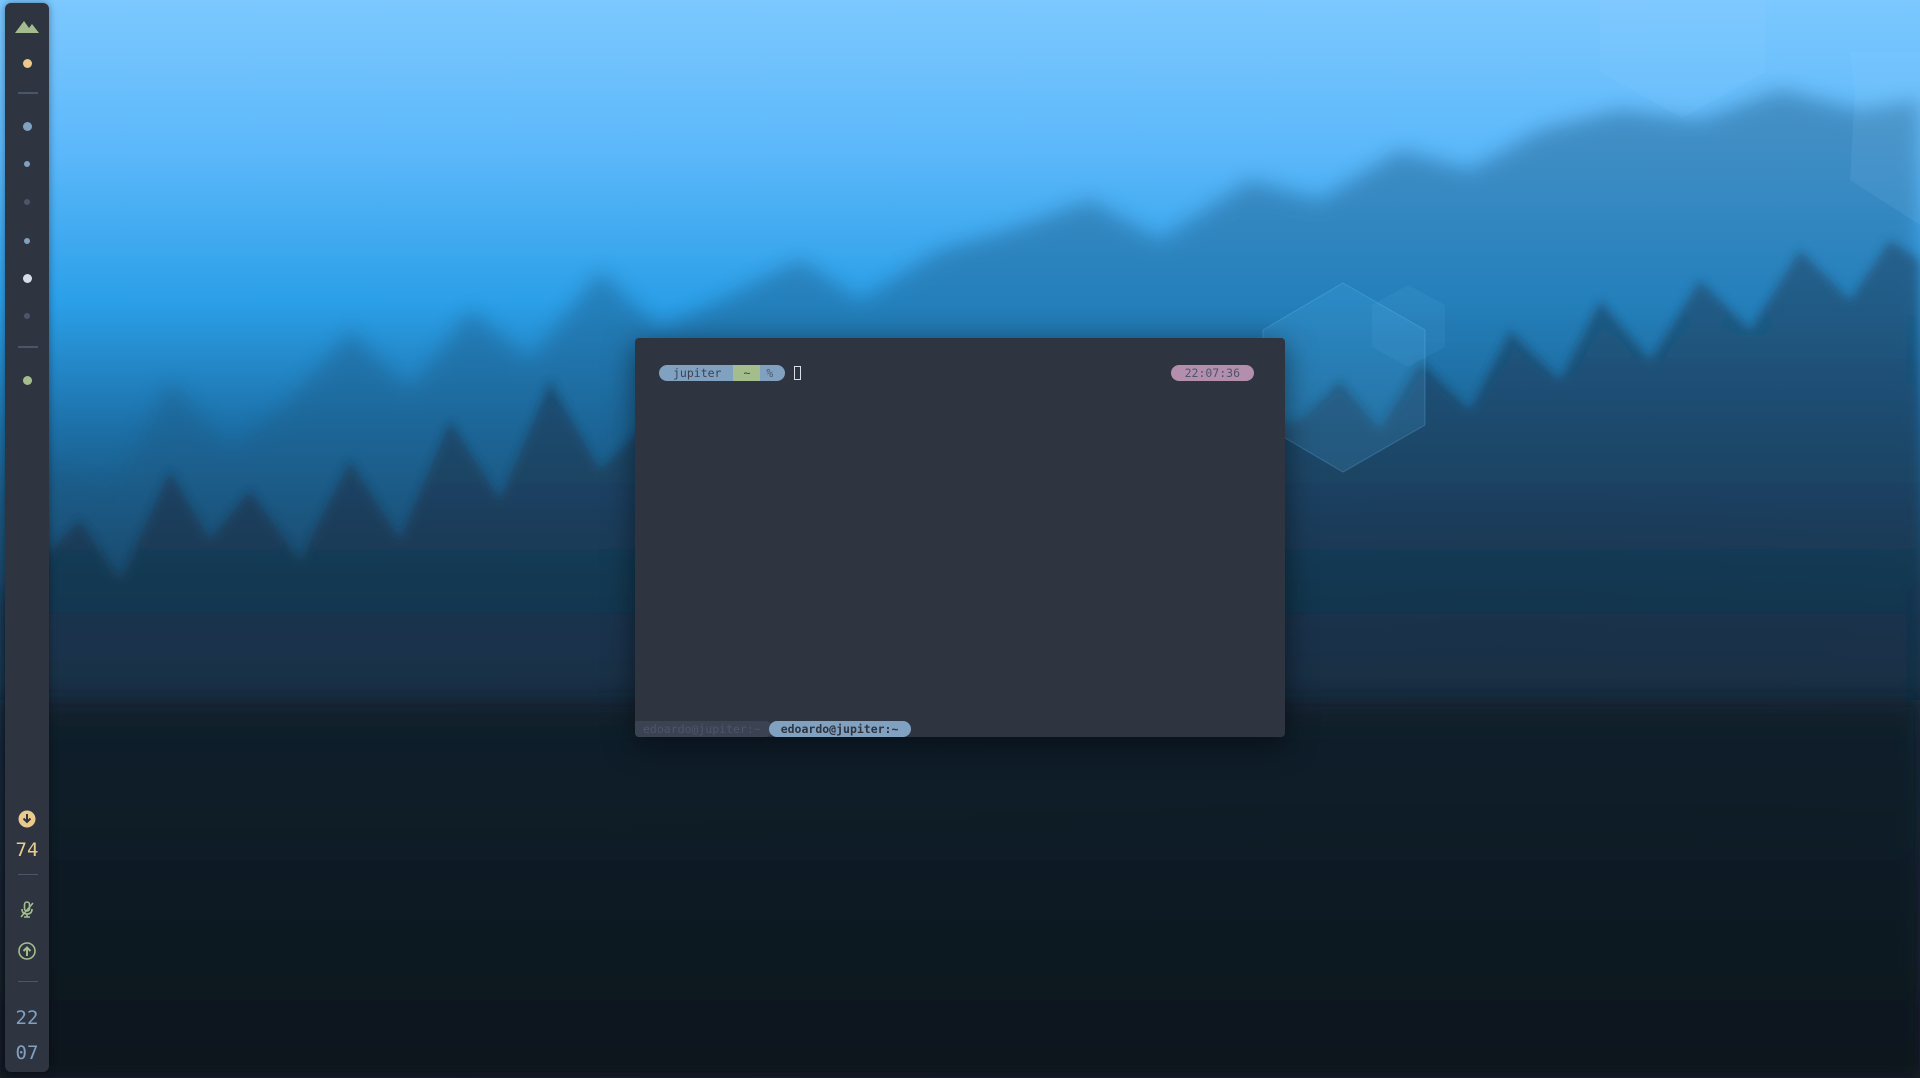 This screenshot has height=1078, width=1920. I want to click on shell-prompt: jupiter ~ %, so click(730, 373).